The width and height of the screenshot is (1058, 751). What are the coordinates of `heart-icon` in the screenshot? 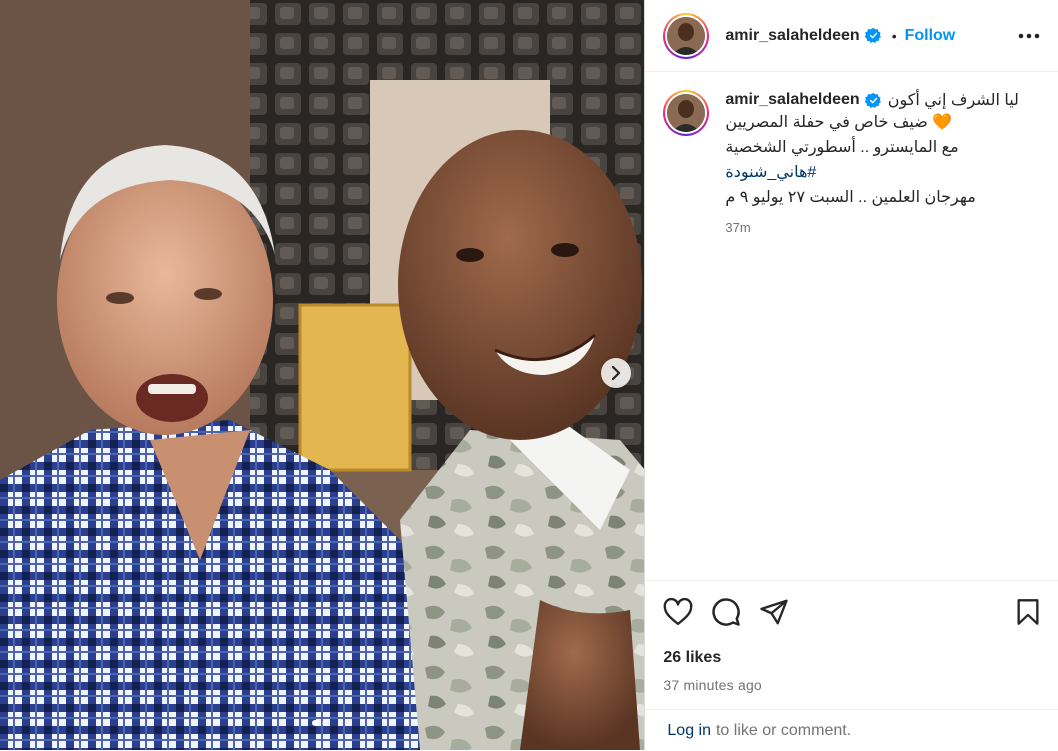 It's located at (678, 612).